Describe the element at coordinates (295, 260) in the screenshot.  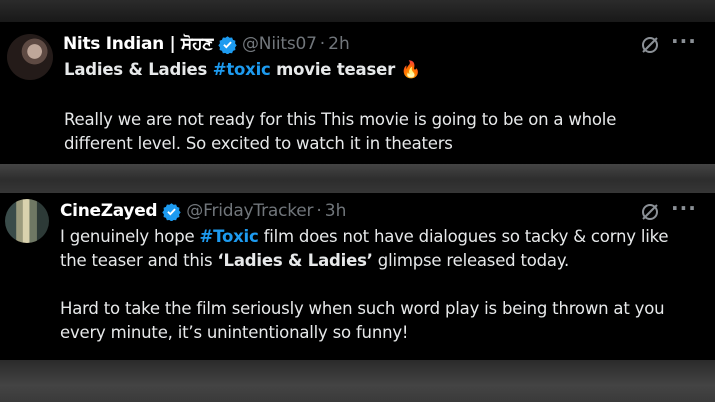
I see `body-text-bold: ‘Ladies & Ladies’` at that location.